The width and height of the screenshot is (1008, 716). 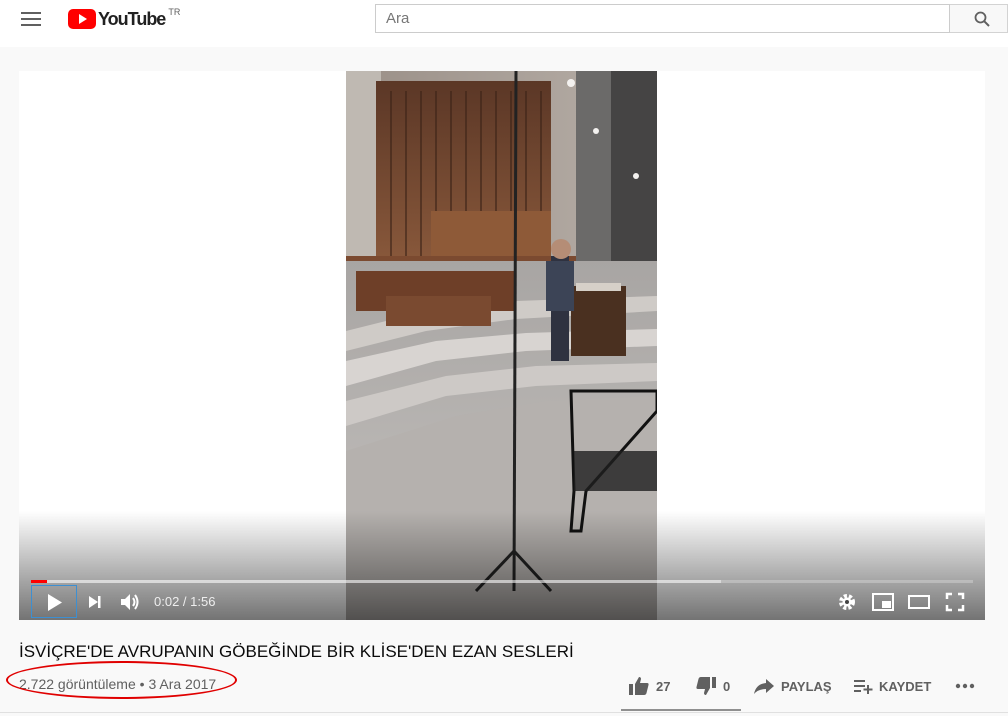 What do you see at coordinates (727, 686) in the screenshot?
I see `dislike-count: 0` at bounding box center [727, 686].